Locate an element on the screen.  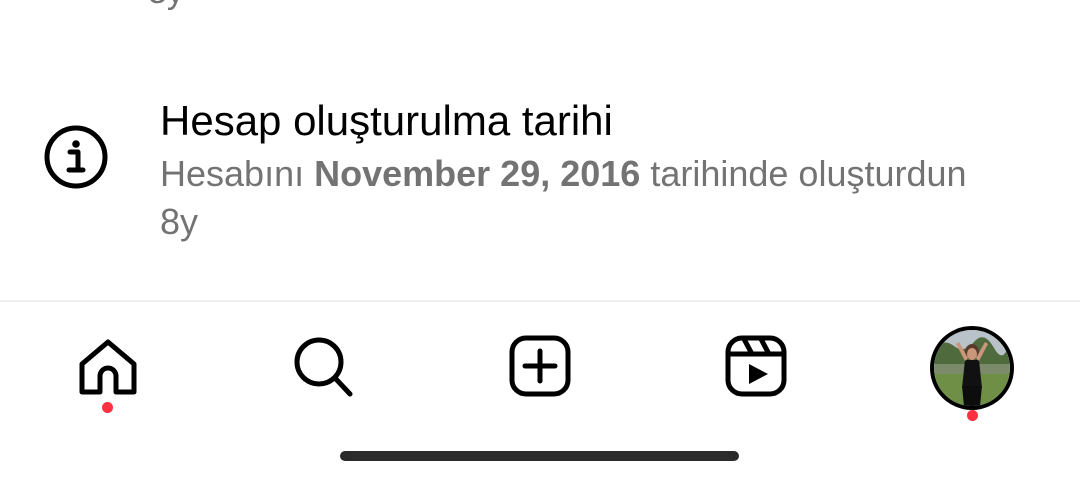
nav-home-button is located at coordinates (108, 371).